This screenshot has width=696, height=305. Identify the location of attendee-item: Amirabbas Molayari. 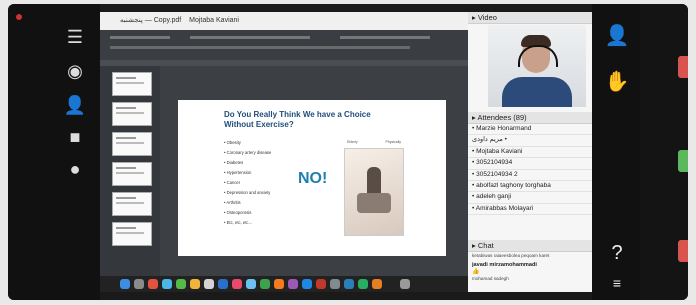
(530, 210).